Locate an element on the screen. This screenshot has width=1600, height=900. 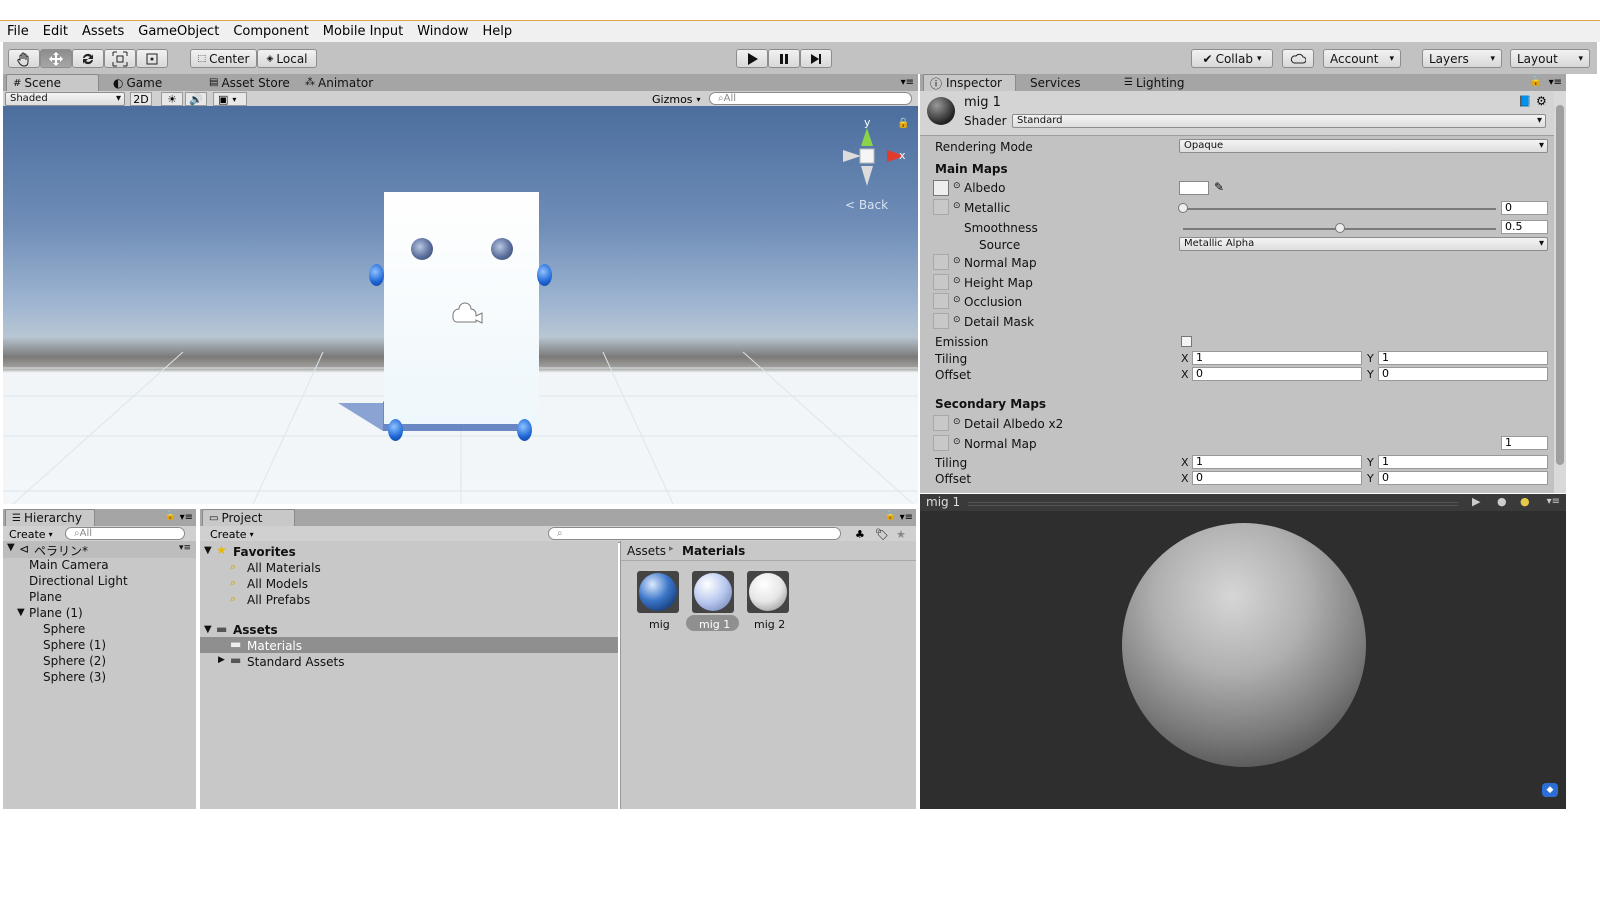
hierarchy-item: Plane (1) is located at coordinates (56, 613).